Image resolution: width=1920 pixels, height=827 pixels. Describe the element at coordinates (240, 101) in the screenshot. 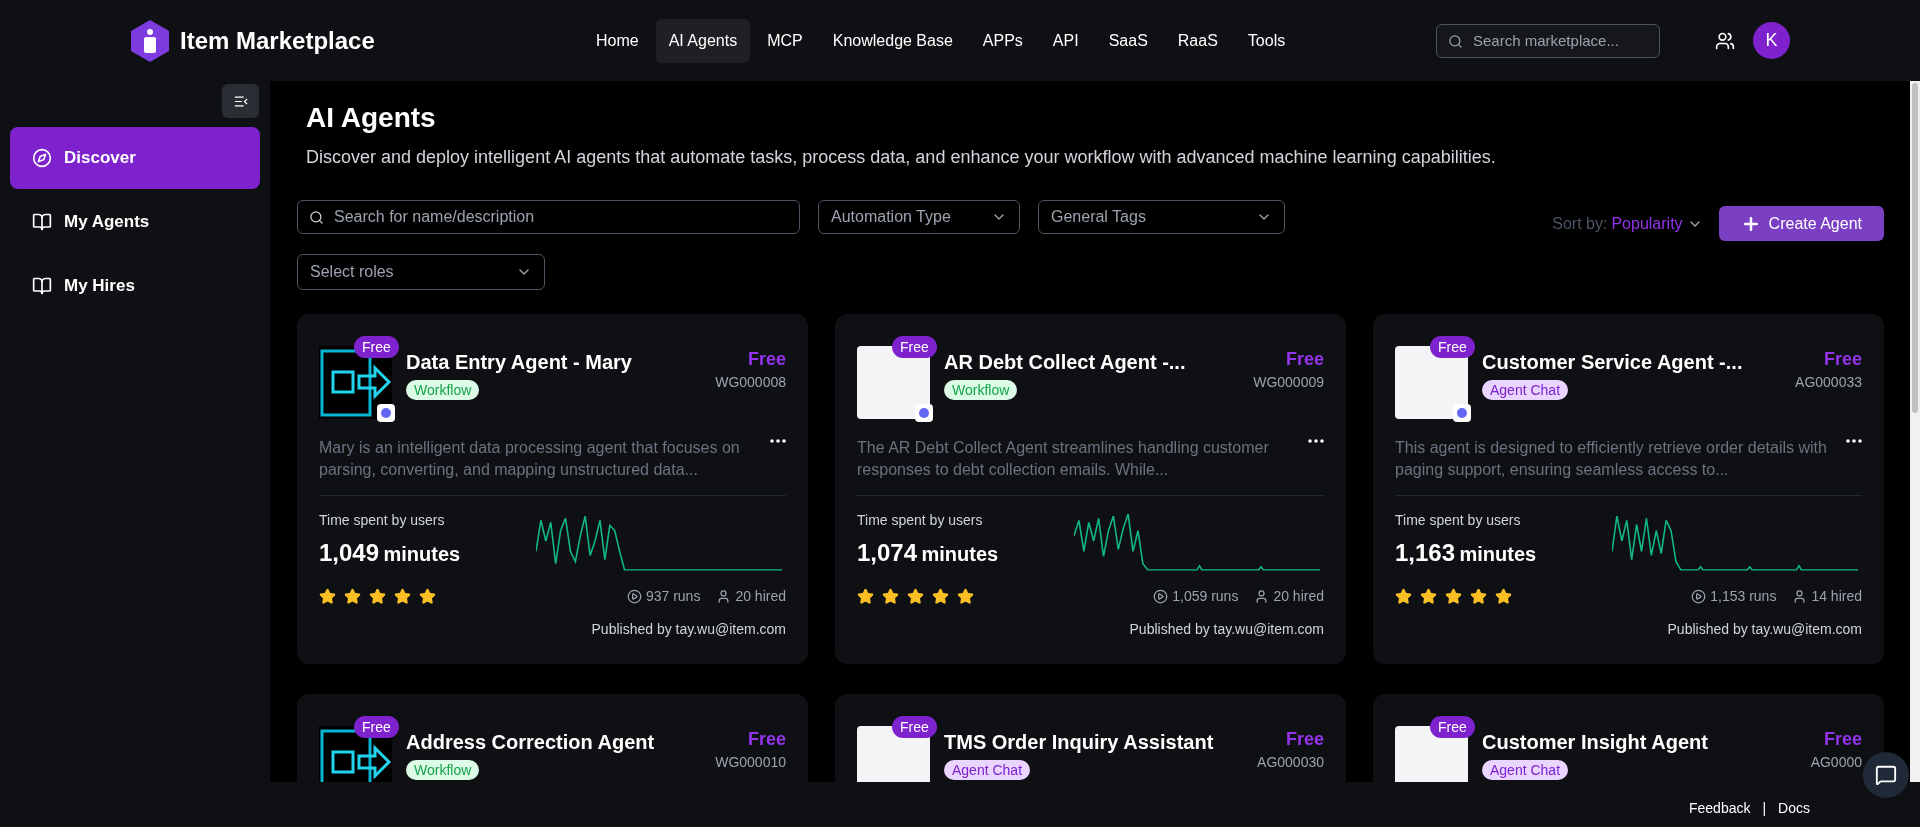

I see `collapse-sidebar-button` at that location.